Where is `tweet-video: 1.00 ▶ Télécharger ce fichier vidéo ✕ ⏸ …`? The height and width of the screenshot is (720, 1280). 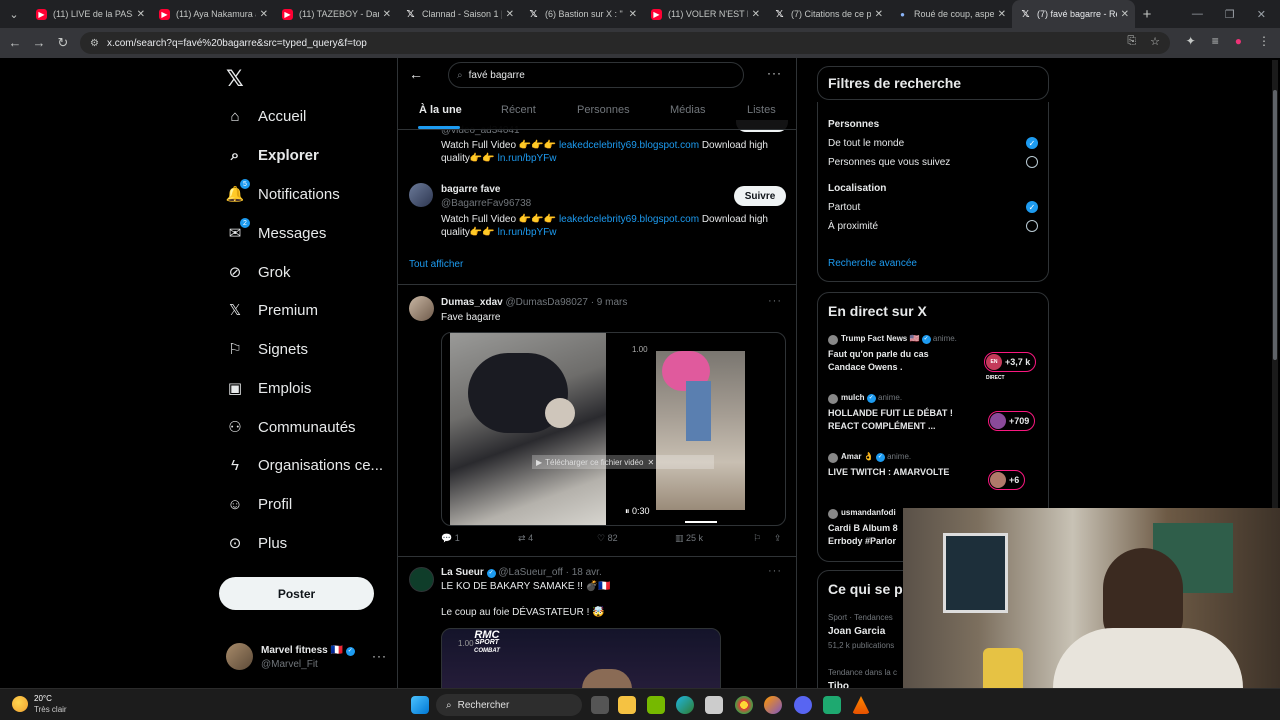
tweet-video: 1.00 ▶ Télécharger ce fichier vidéo ✕ ⏸ … is located at coordinates (613, 429).